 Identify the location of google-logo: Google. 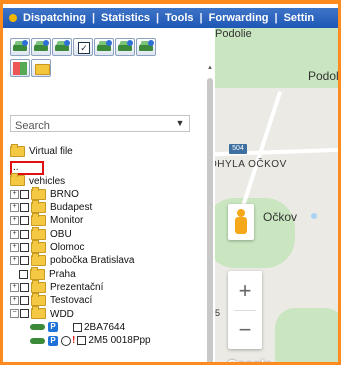
(249, 361).